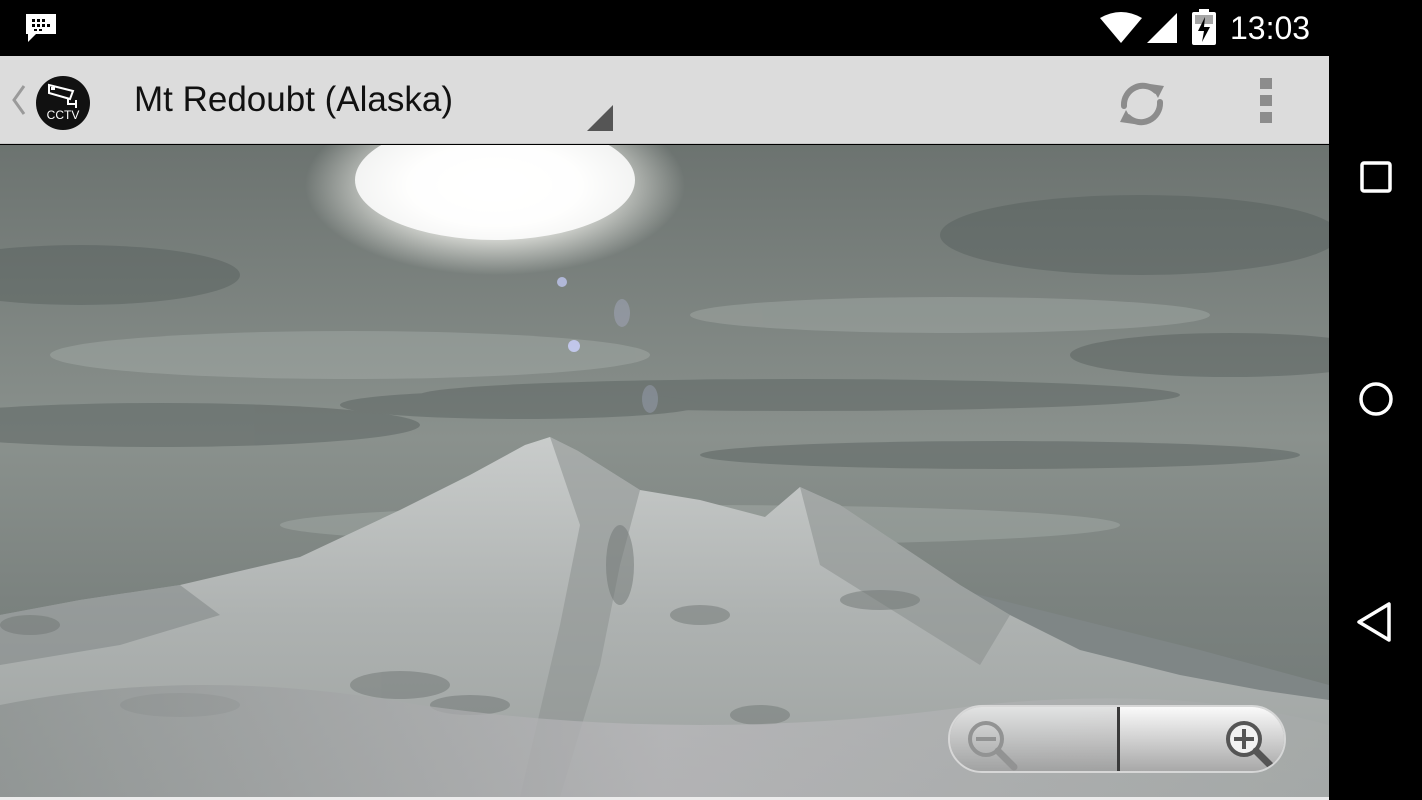 This screenshot has height=800, width=1422. I want to click on refresh-icon, so click(1142, 104).